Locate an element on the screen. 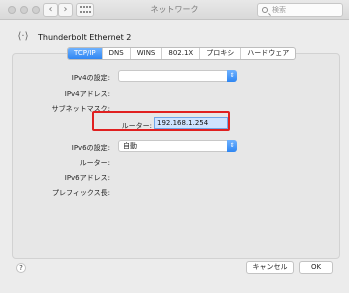 The height and width of the screenshot is (293, 349). thunderbolt-ethernet-icon: ⟨·⟩ is located at coordinates (23, 36).